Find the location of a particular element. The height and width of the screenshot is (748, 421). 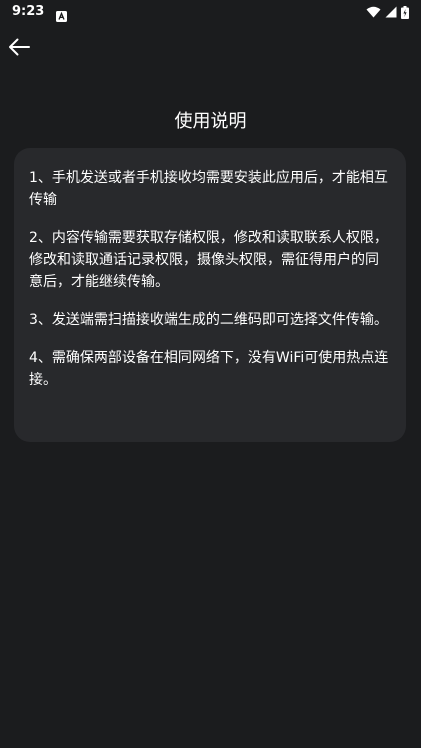

status-time: 9:23 is located at coordinates (28, 11).